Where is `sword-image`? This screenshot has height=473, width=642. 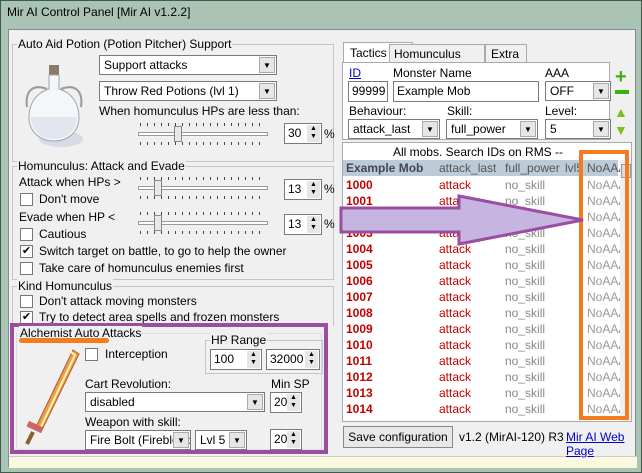 sword-image is located at coordinates (51, 396).